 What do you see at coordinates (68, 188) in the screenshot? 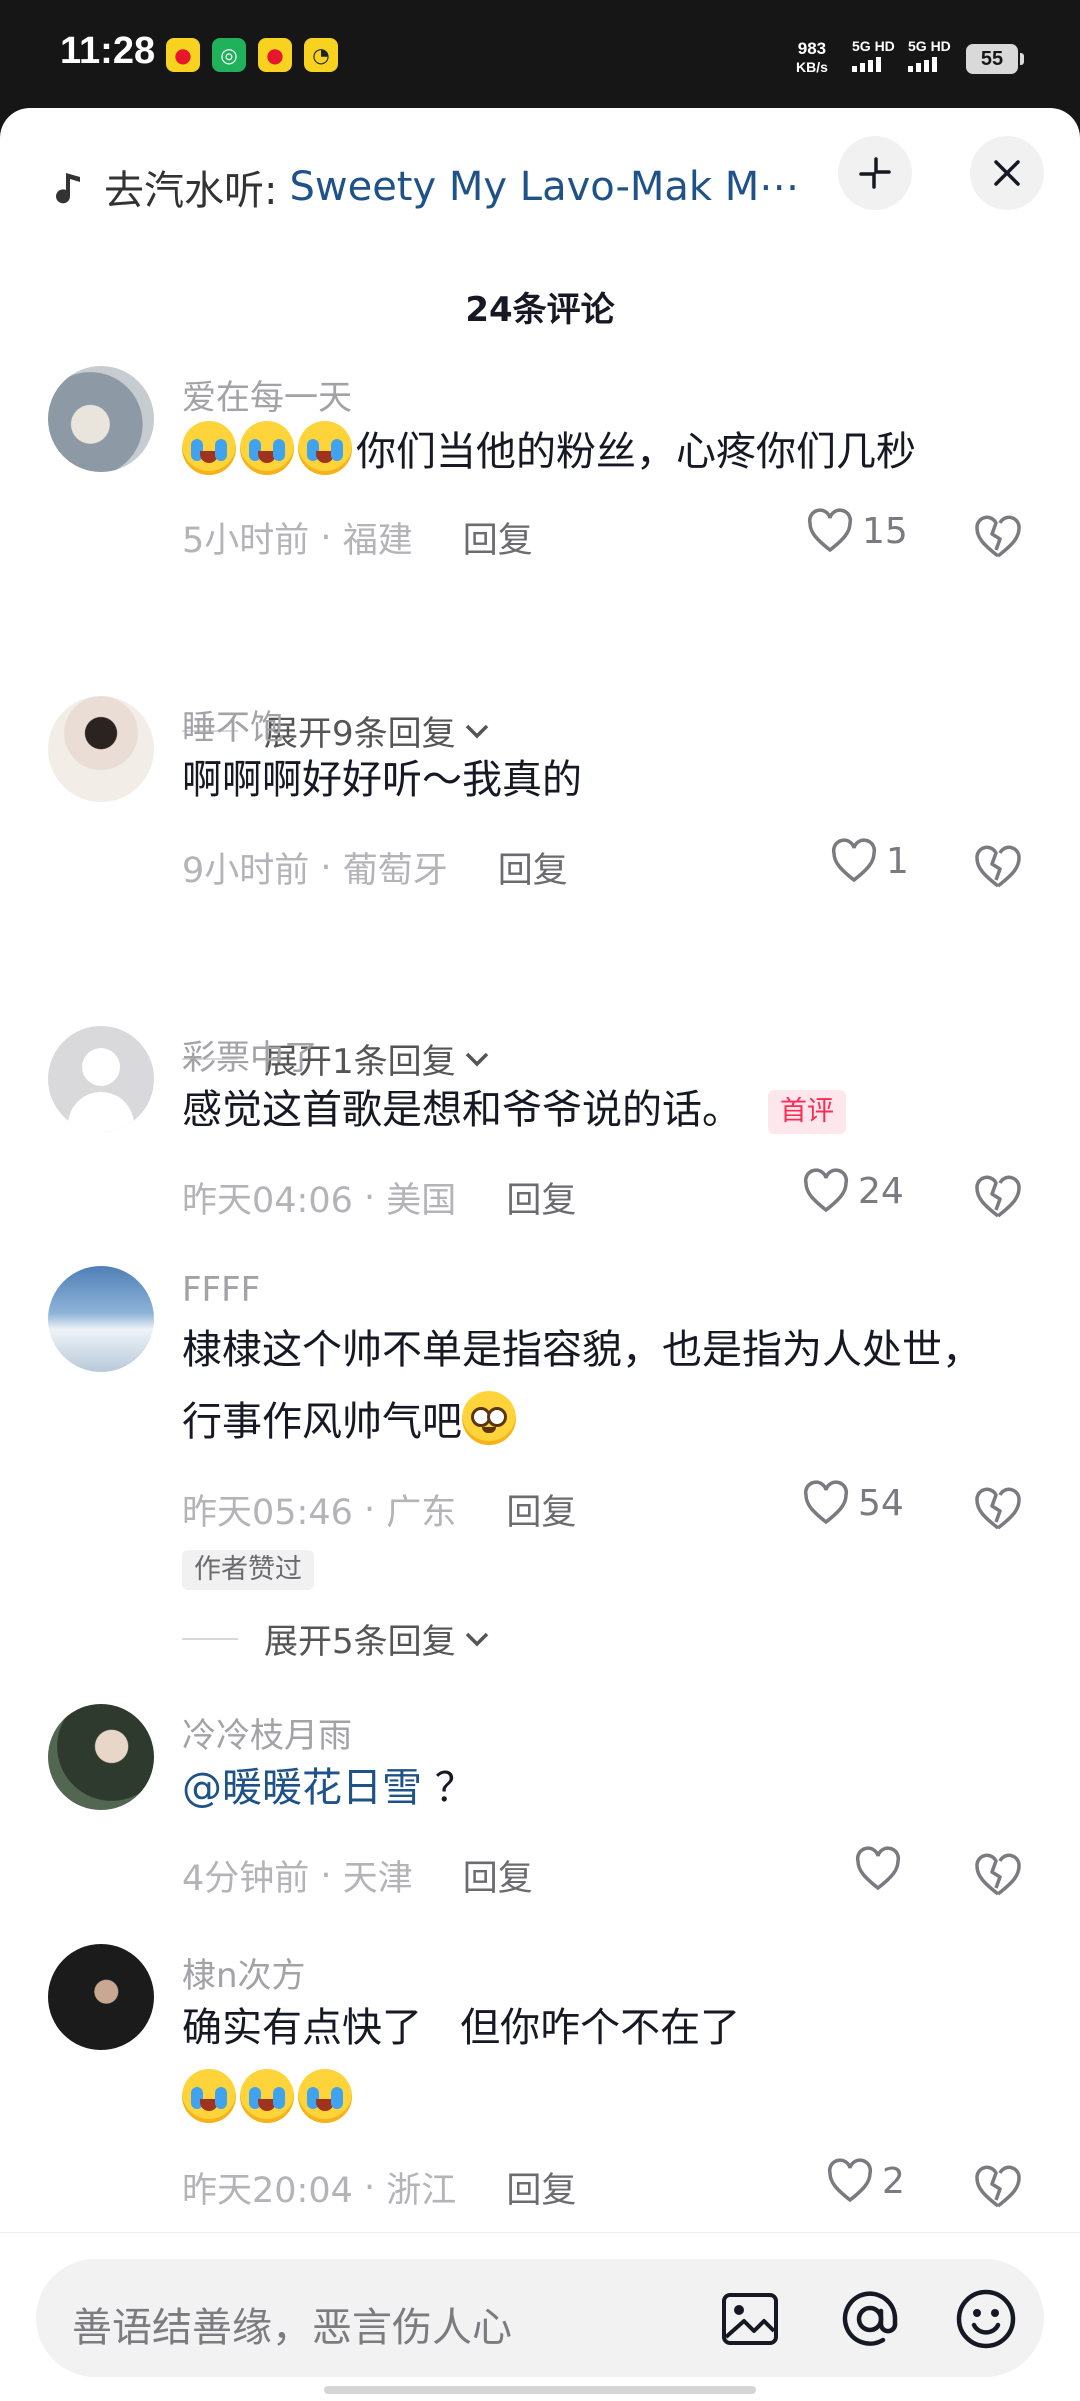
I see `music-note-icon` at bounding box center [68, 188].